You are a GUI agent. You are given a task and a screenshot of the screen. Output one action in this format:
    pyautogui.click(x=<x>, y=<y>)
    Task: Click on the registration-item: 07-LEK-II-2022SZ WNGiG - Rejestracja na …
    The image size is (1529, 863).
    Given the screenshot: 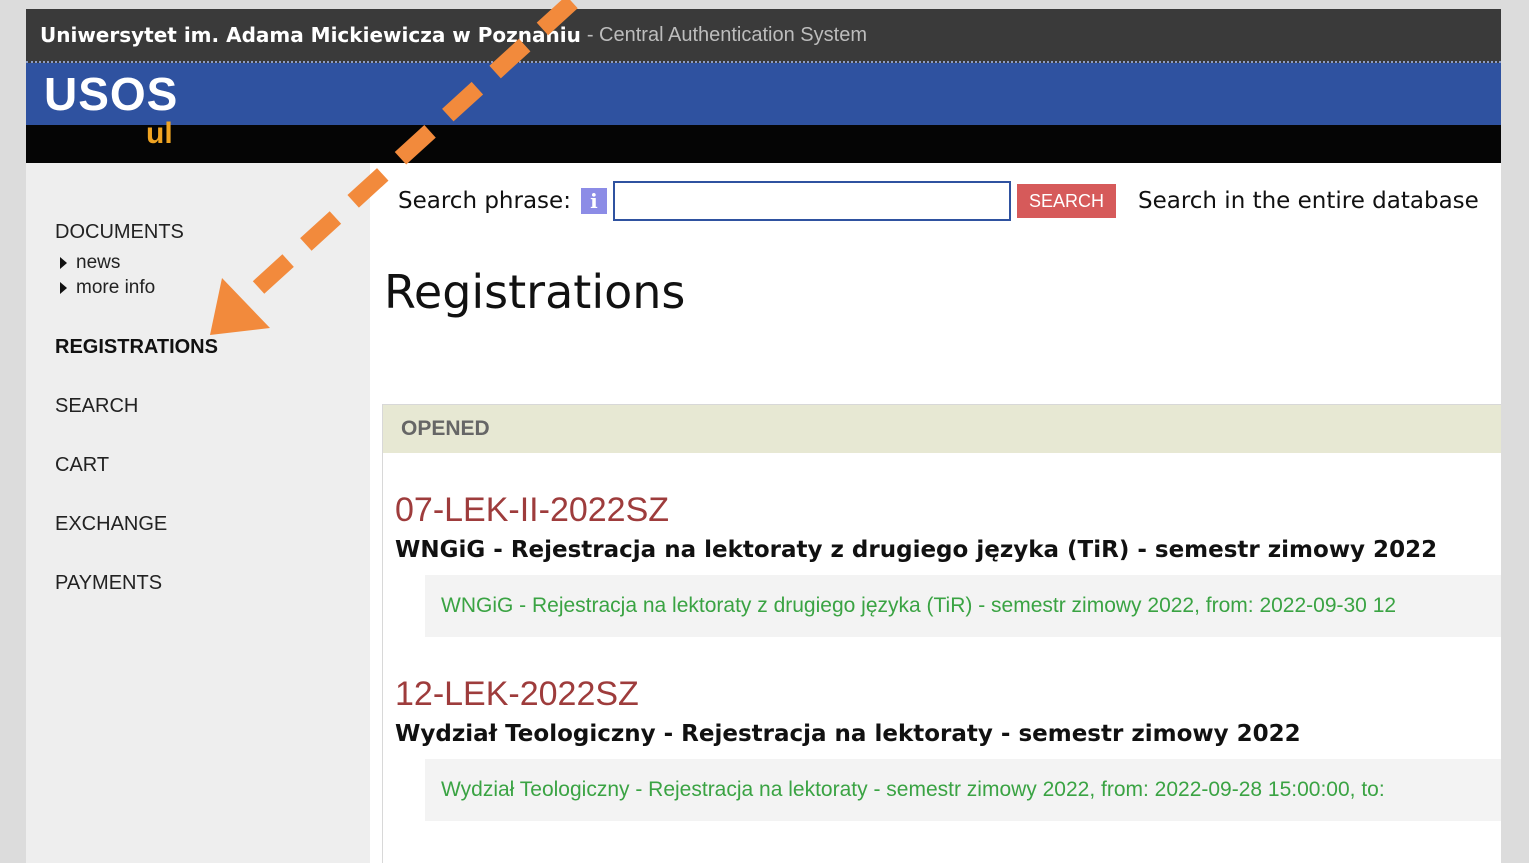 What is the action you would take?
    pyautogui.click(x=942, y=565)
    